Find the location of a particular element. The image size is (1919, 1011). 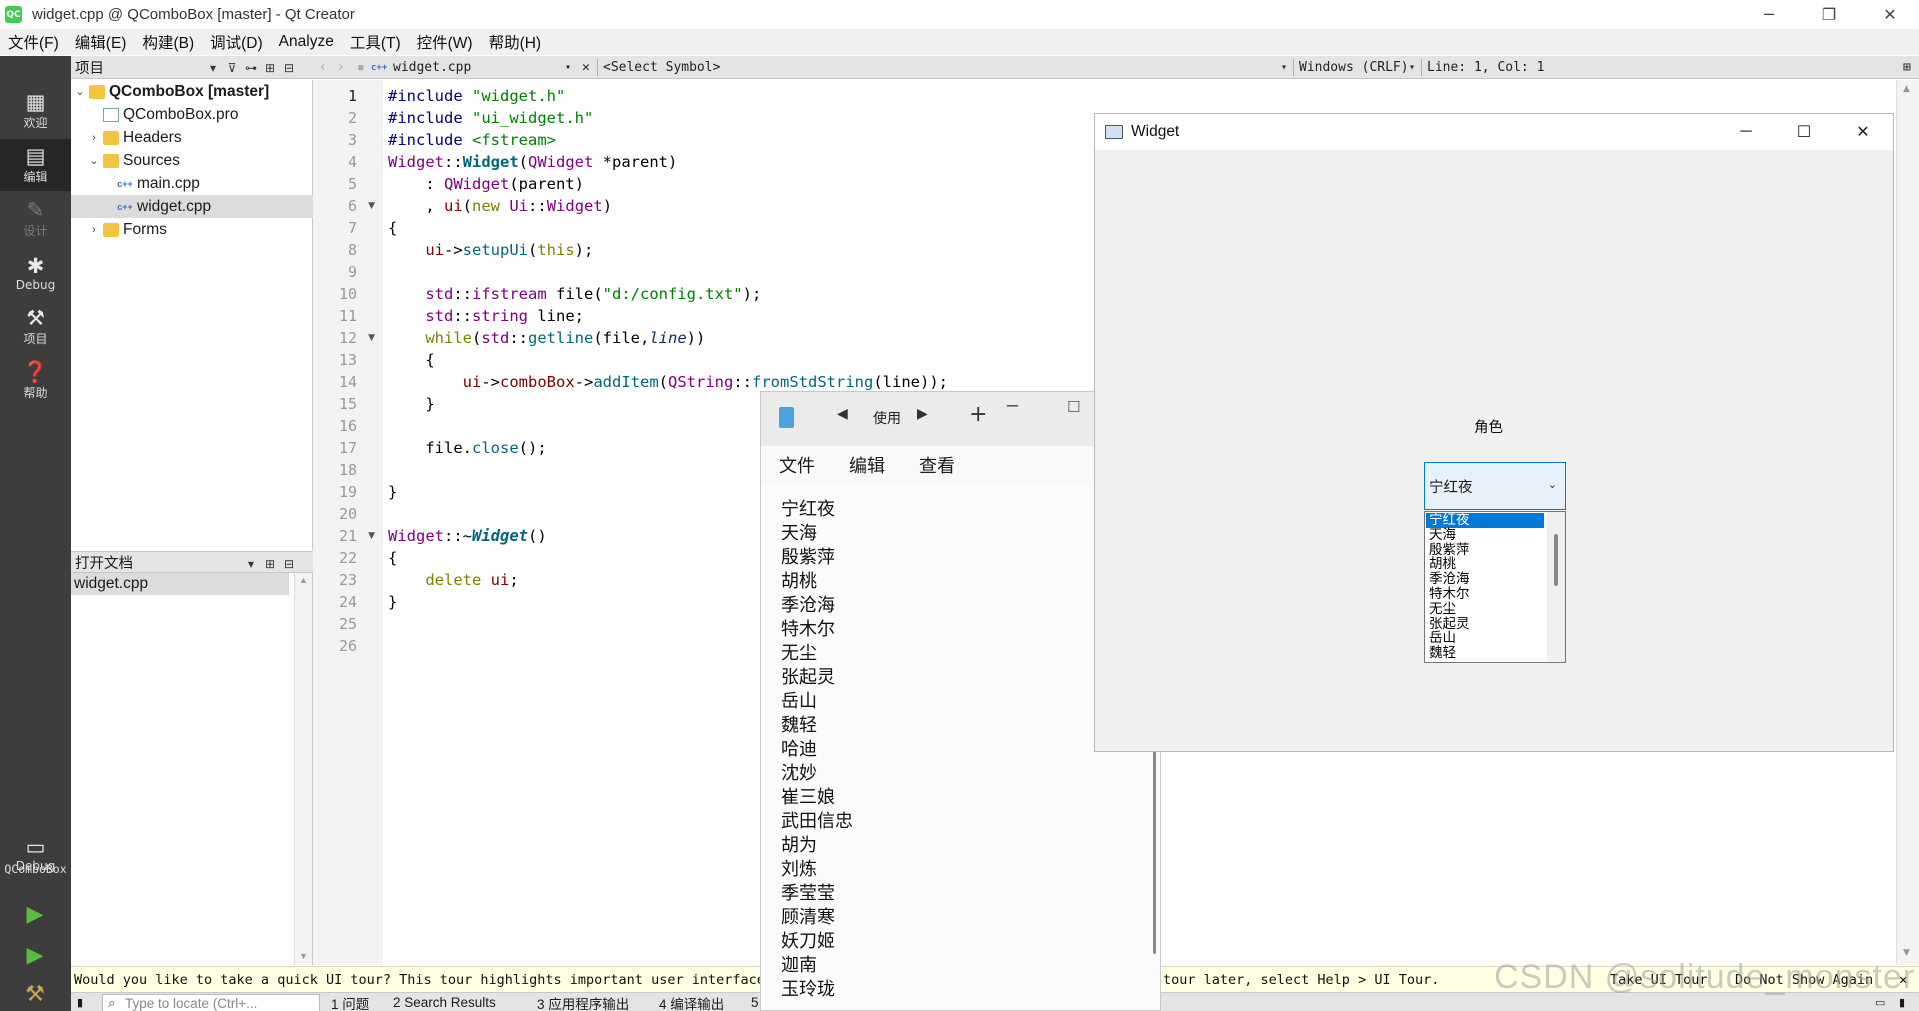

pane-more: 5 is located at coordinates (755, 1002).